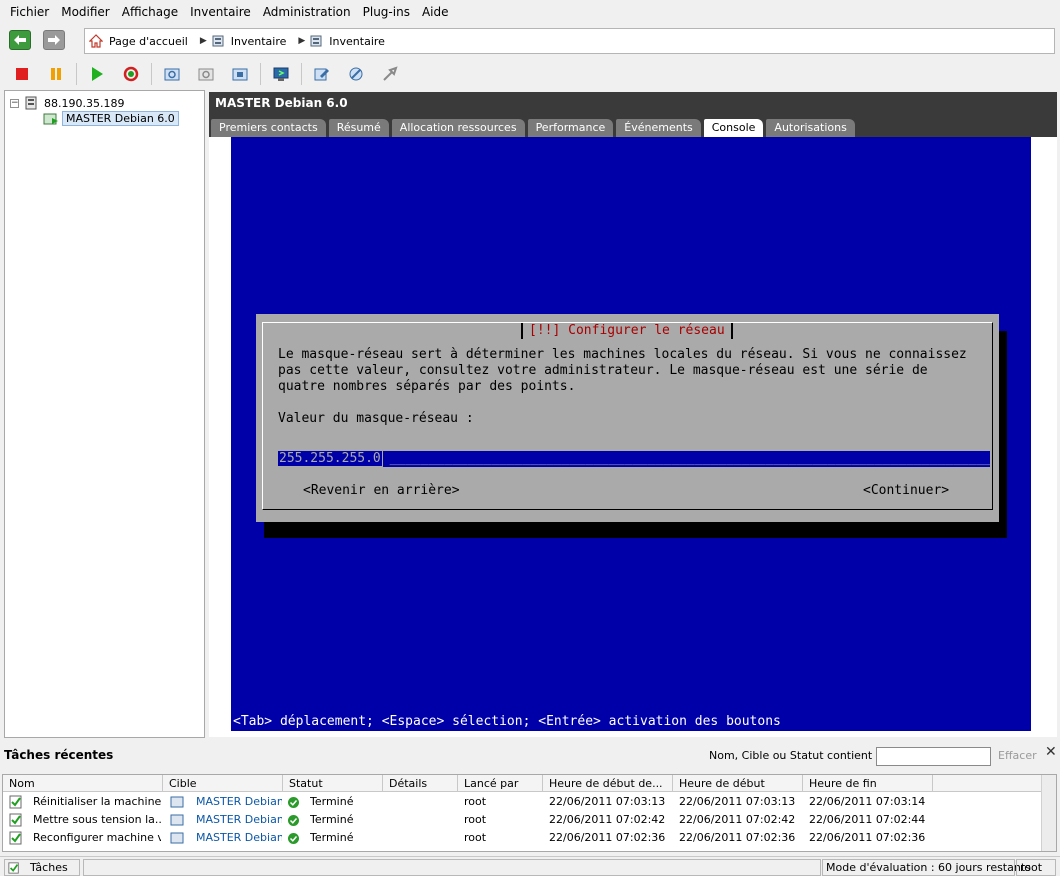  I want to click on vm-icon, so click(177, 838).